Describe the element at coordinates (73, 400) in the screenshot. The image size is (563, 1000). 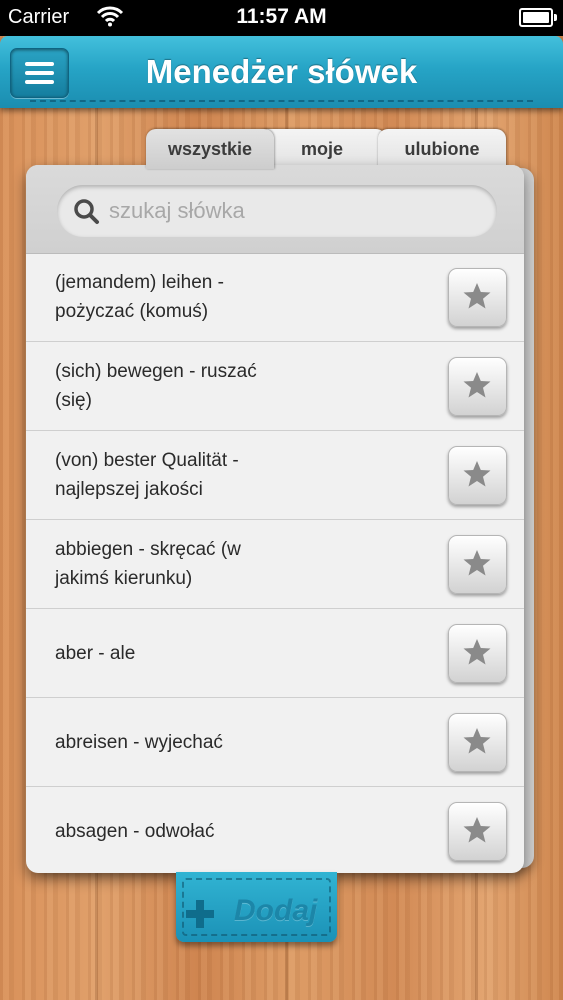
I see `word-entry-line: (się)` at that location.